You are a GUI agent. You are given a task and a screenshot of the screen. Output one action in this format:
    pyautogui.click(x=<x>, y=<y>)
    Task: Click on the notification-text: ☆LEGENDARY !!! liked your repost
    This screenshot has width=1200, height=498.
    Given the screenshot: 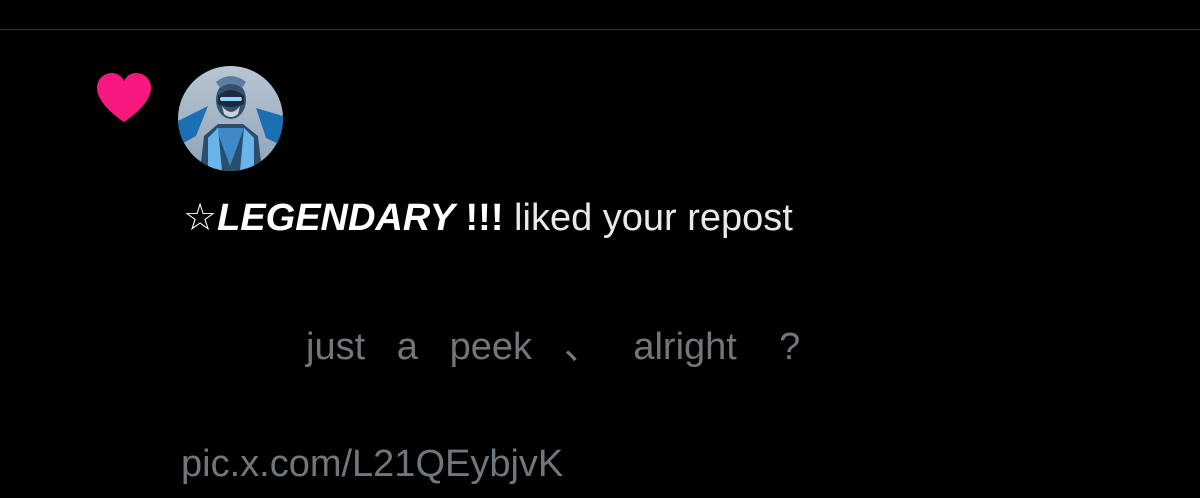 What is the action you would take?
    pyautogui.click(x=488, y=218)
    